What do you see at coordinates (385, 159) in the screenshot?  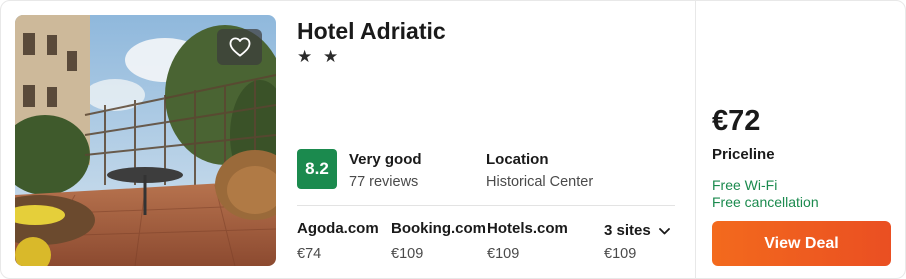 I see `rating-label: Very good` at bounding box center [385, 159].